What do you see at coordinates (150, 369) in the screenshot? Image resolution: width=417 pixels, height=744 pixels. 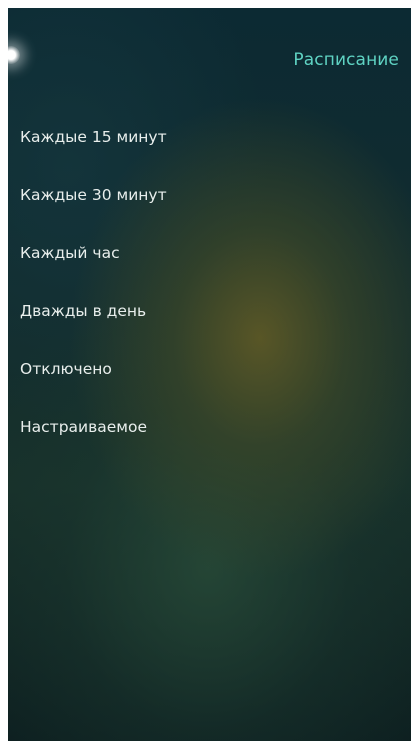 I see `option-disabled: Отключено` at bounding box center [150, 369].